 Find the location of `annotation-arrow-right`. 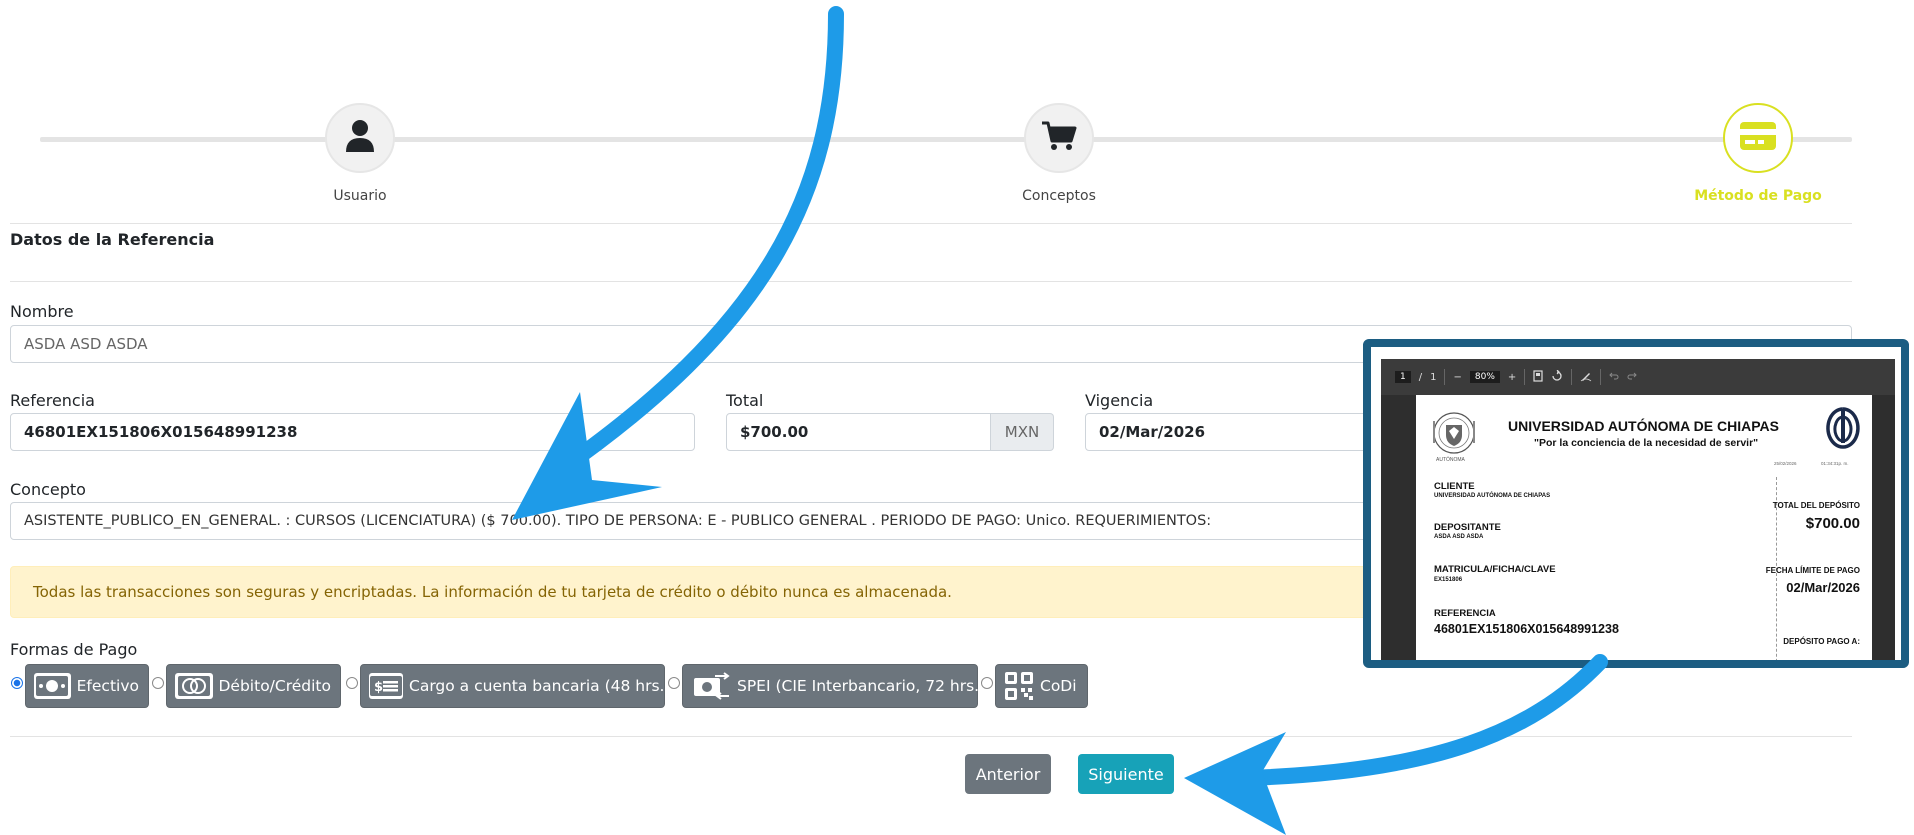

annotation-arrow-right is located at coordinates (1396, 744).